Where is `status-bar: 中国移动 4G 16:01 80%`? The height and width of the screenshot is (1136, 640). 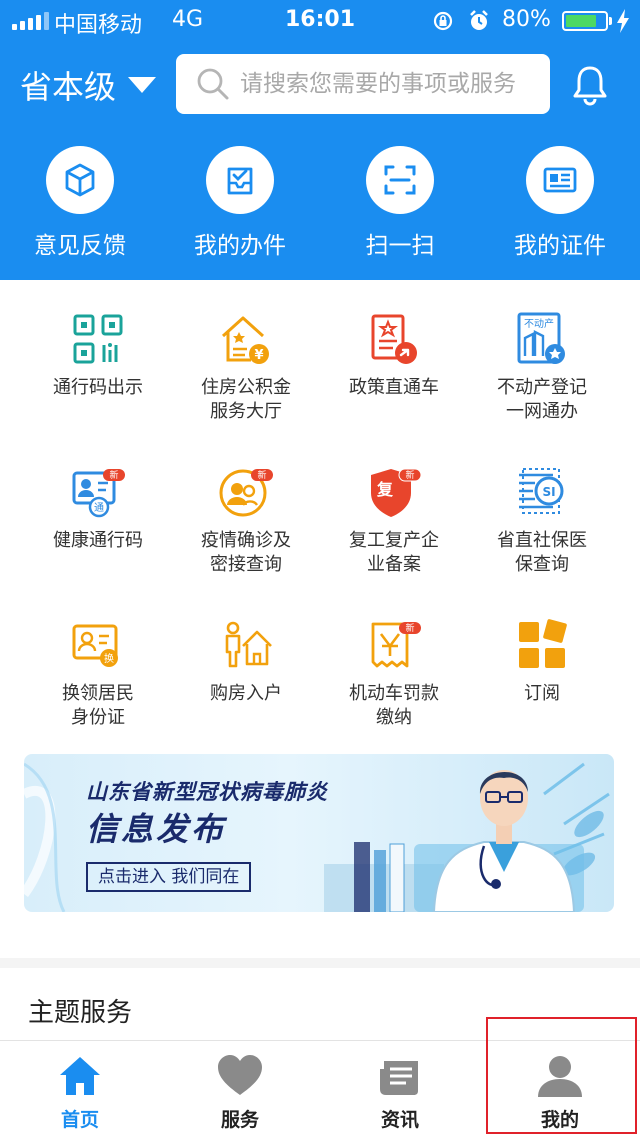 status-bar: 中国移动 4G 16:01 80% is located at coordinates (320, 21).